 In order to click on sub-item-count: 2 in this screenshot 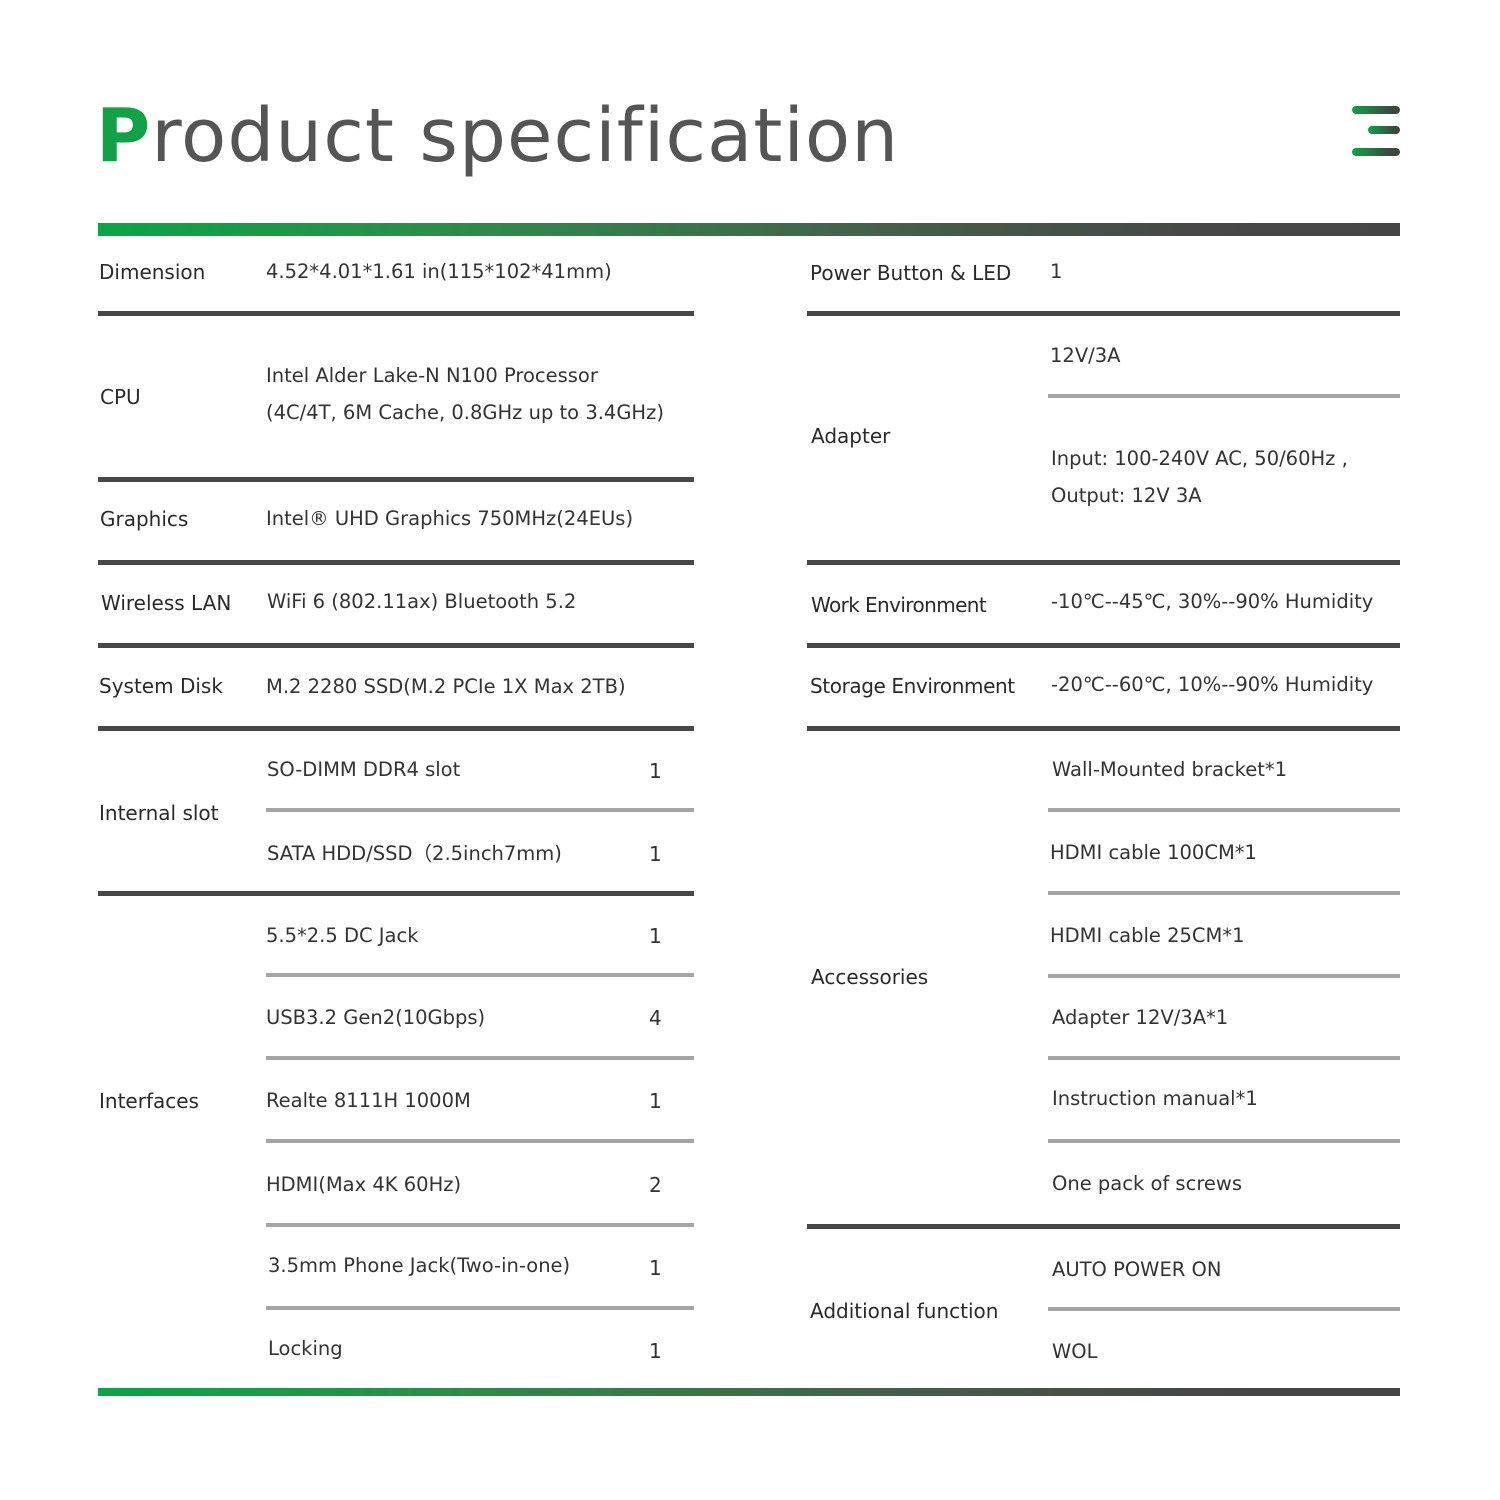, I will do `click(655, 1185)`.